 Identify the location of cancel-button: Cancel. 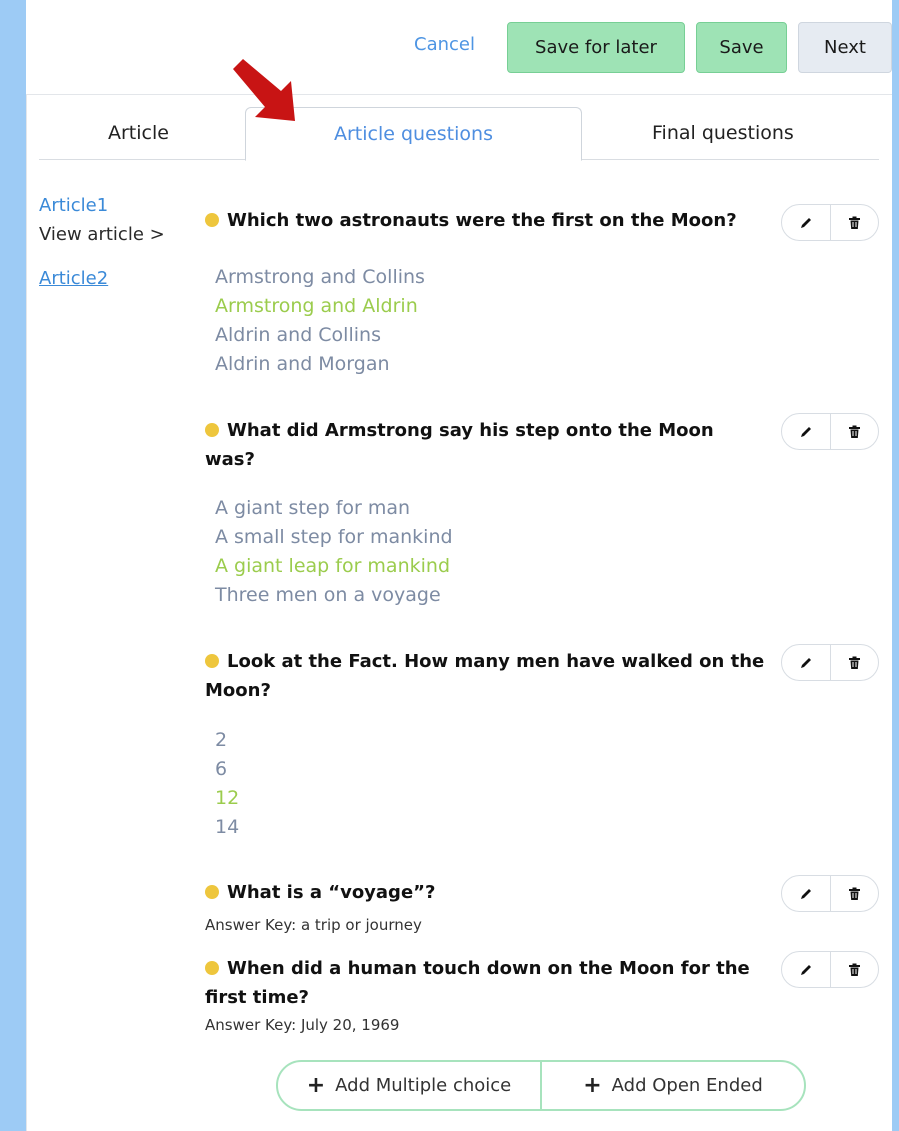
(444, 44).